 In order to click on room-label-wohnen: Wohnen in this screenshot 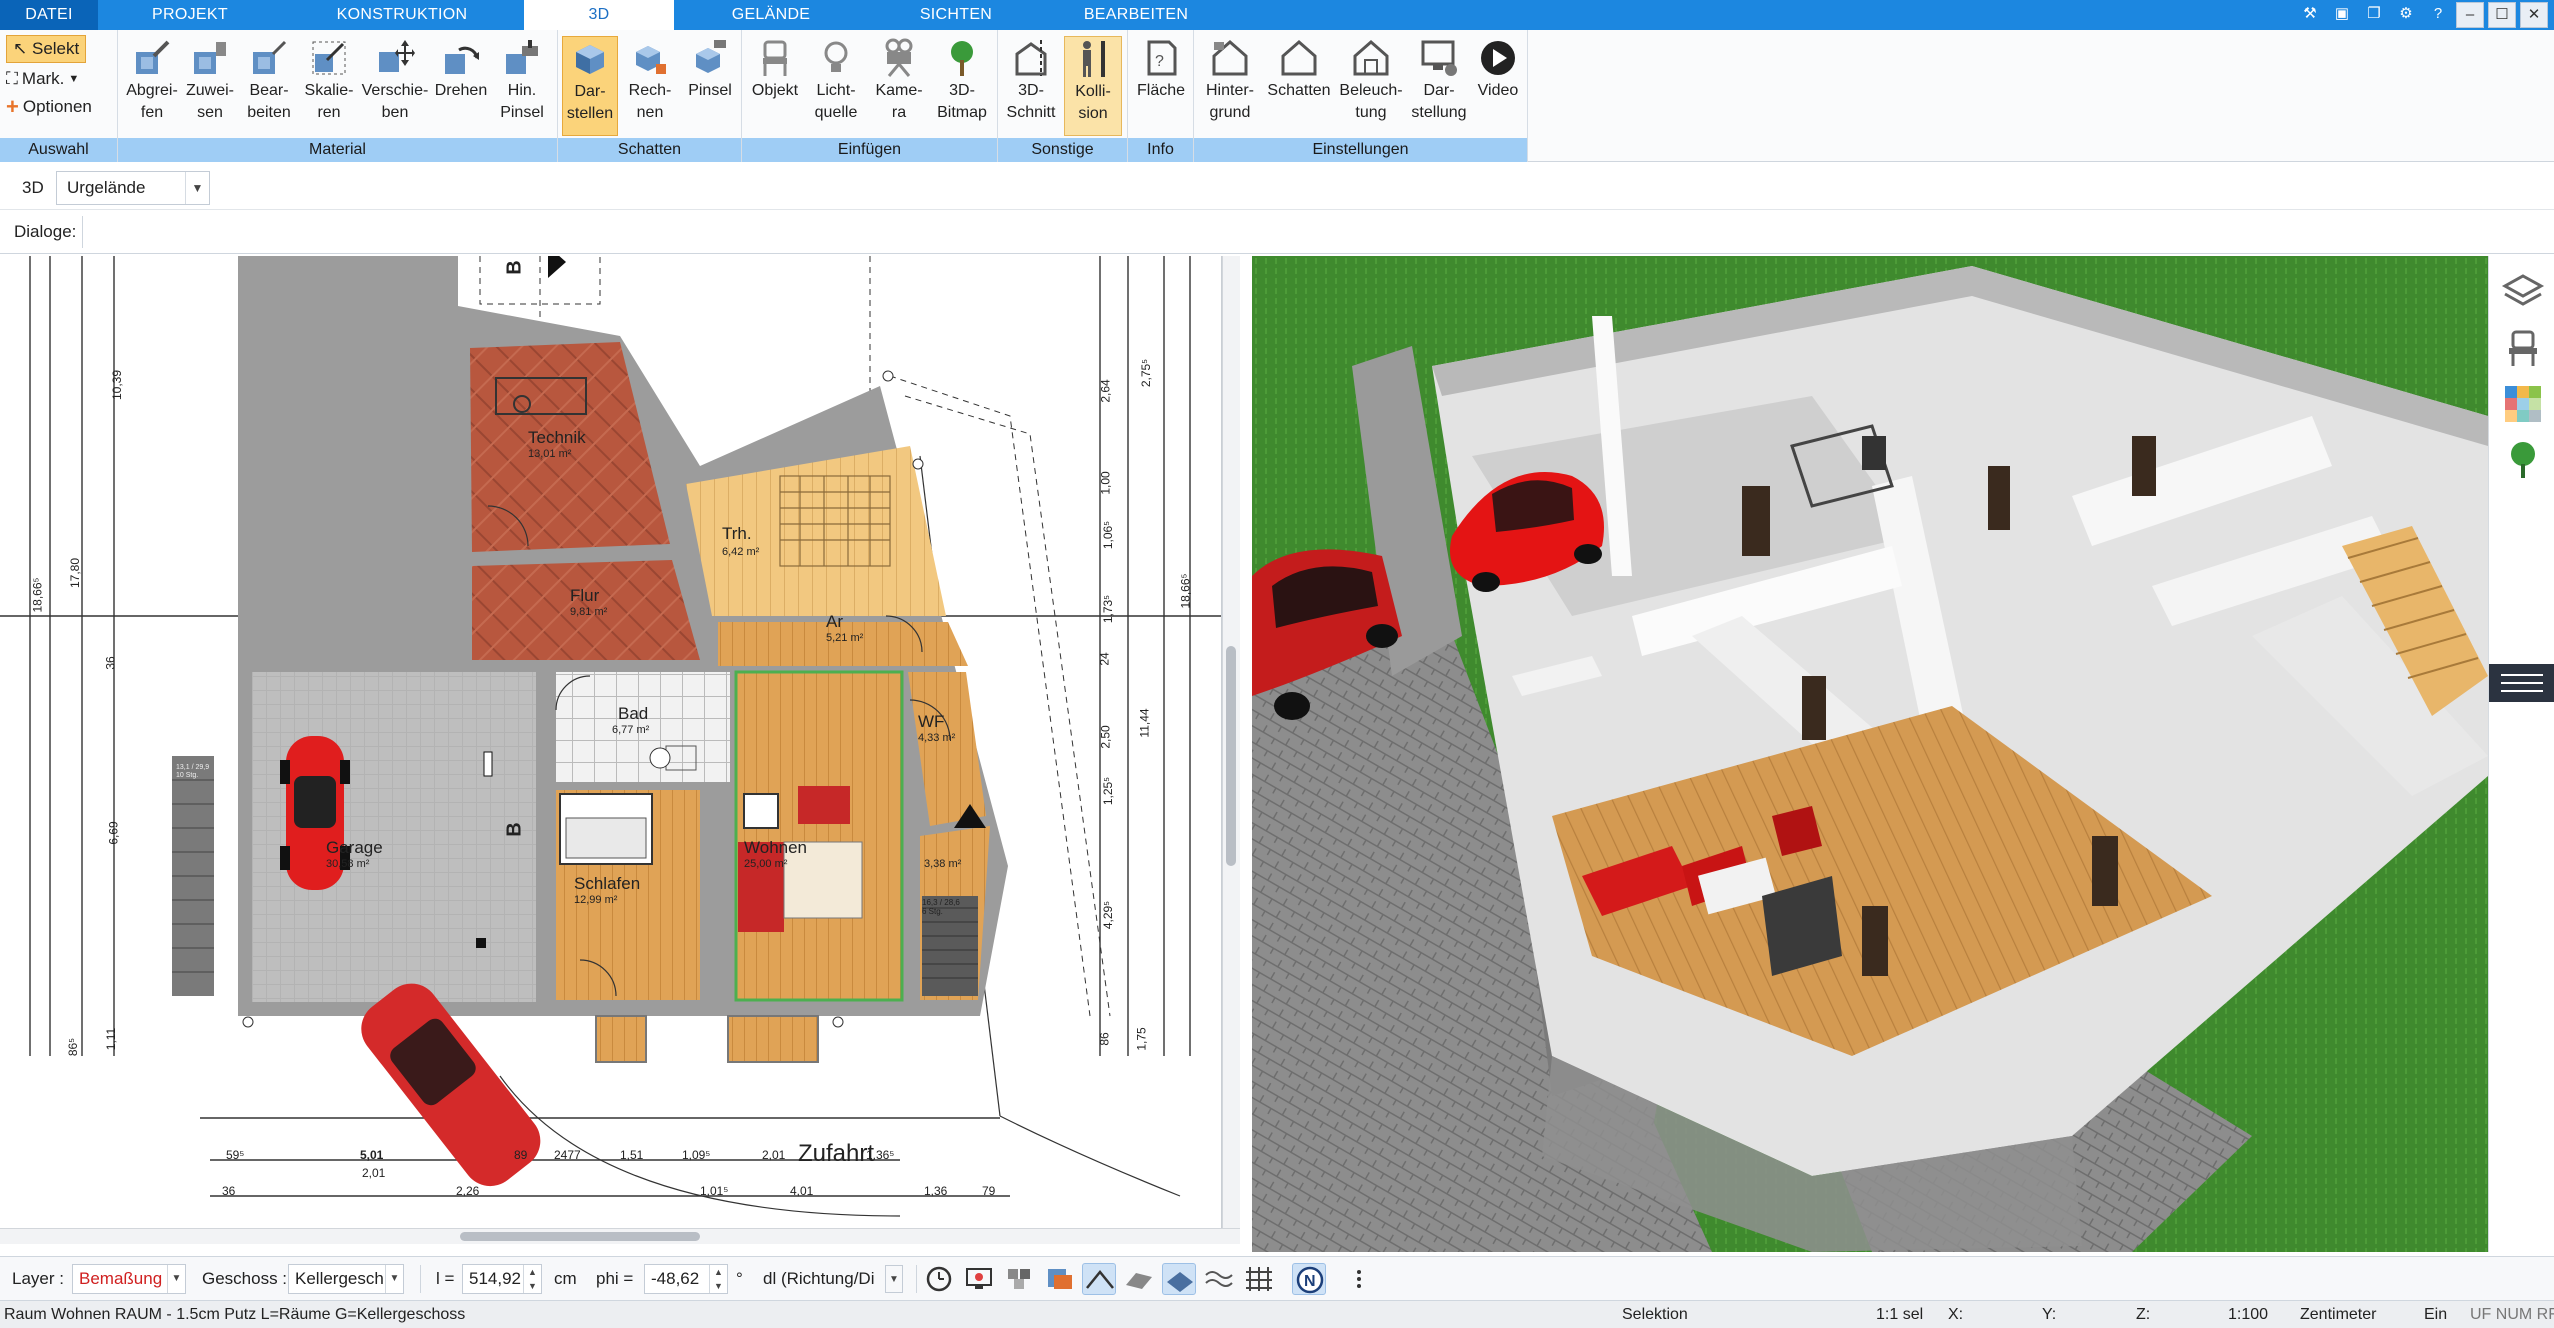, I will do `click(775, 848)`.